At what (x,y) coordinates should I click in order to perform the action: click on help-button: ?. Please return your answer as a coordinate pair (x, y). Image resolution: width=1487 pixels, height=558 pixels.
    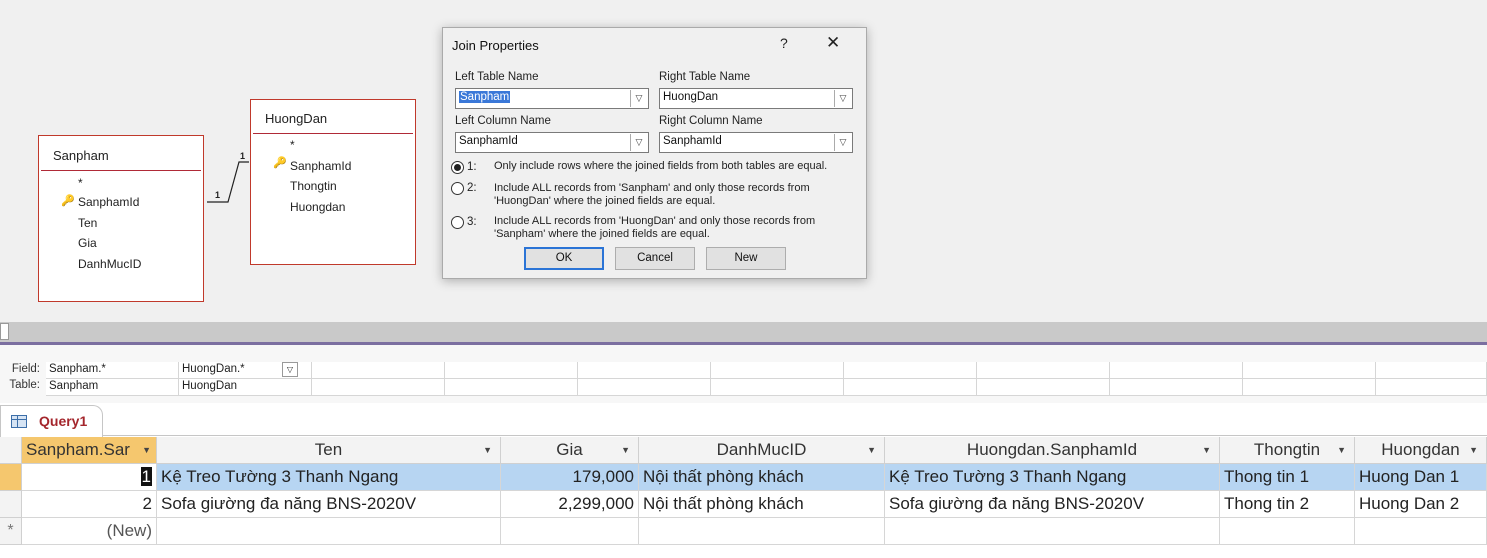
    Looking at the image, I should click on (784, 43).